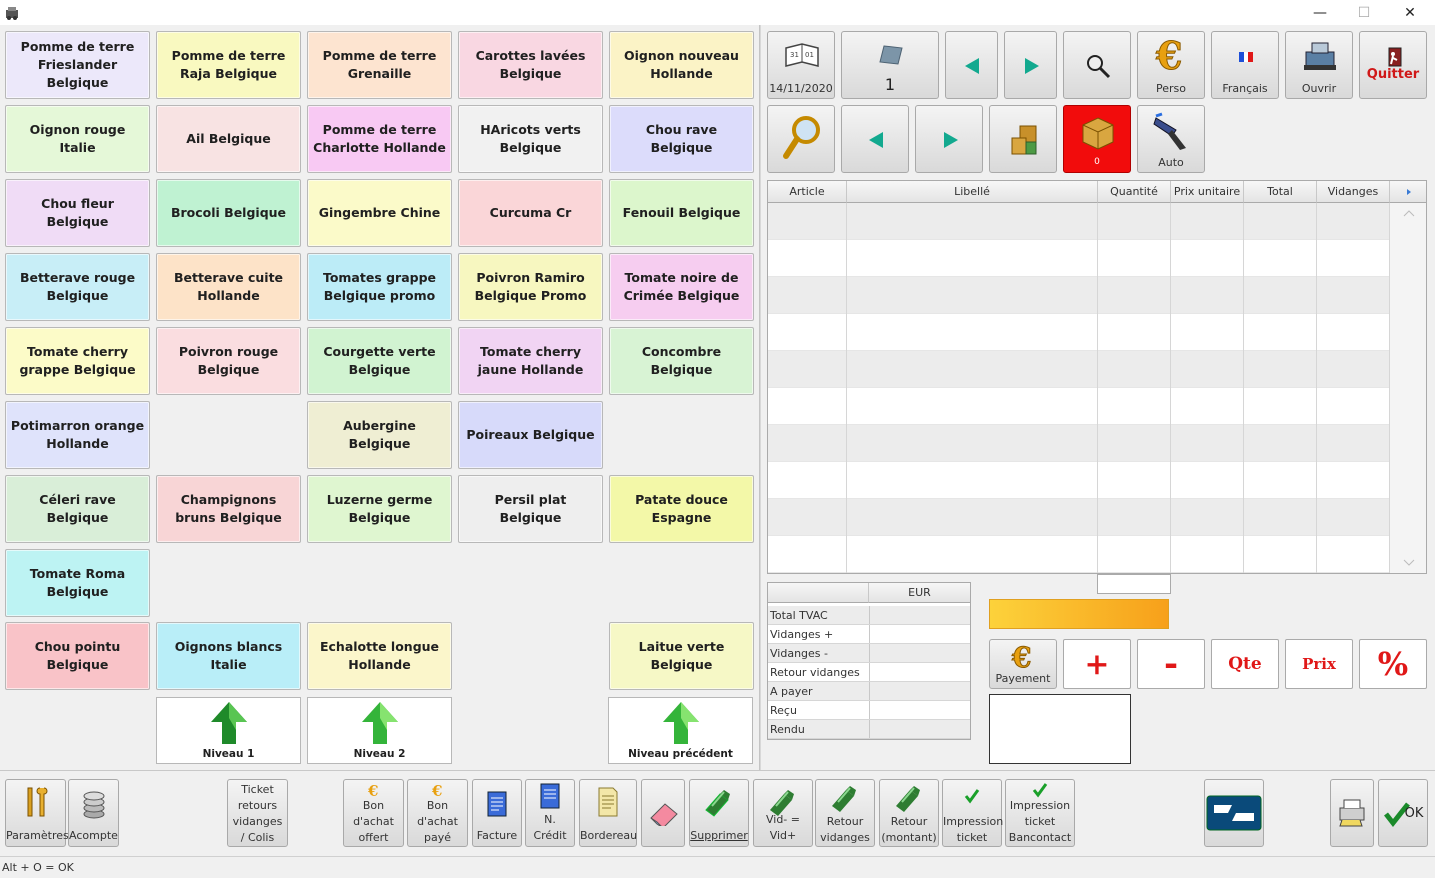 This screenshot has width=1435, height=878. I want to click on product-button: Tomate cherry grappe Belgique, so click(77, 361).